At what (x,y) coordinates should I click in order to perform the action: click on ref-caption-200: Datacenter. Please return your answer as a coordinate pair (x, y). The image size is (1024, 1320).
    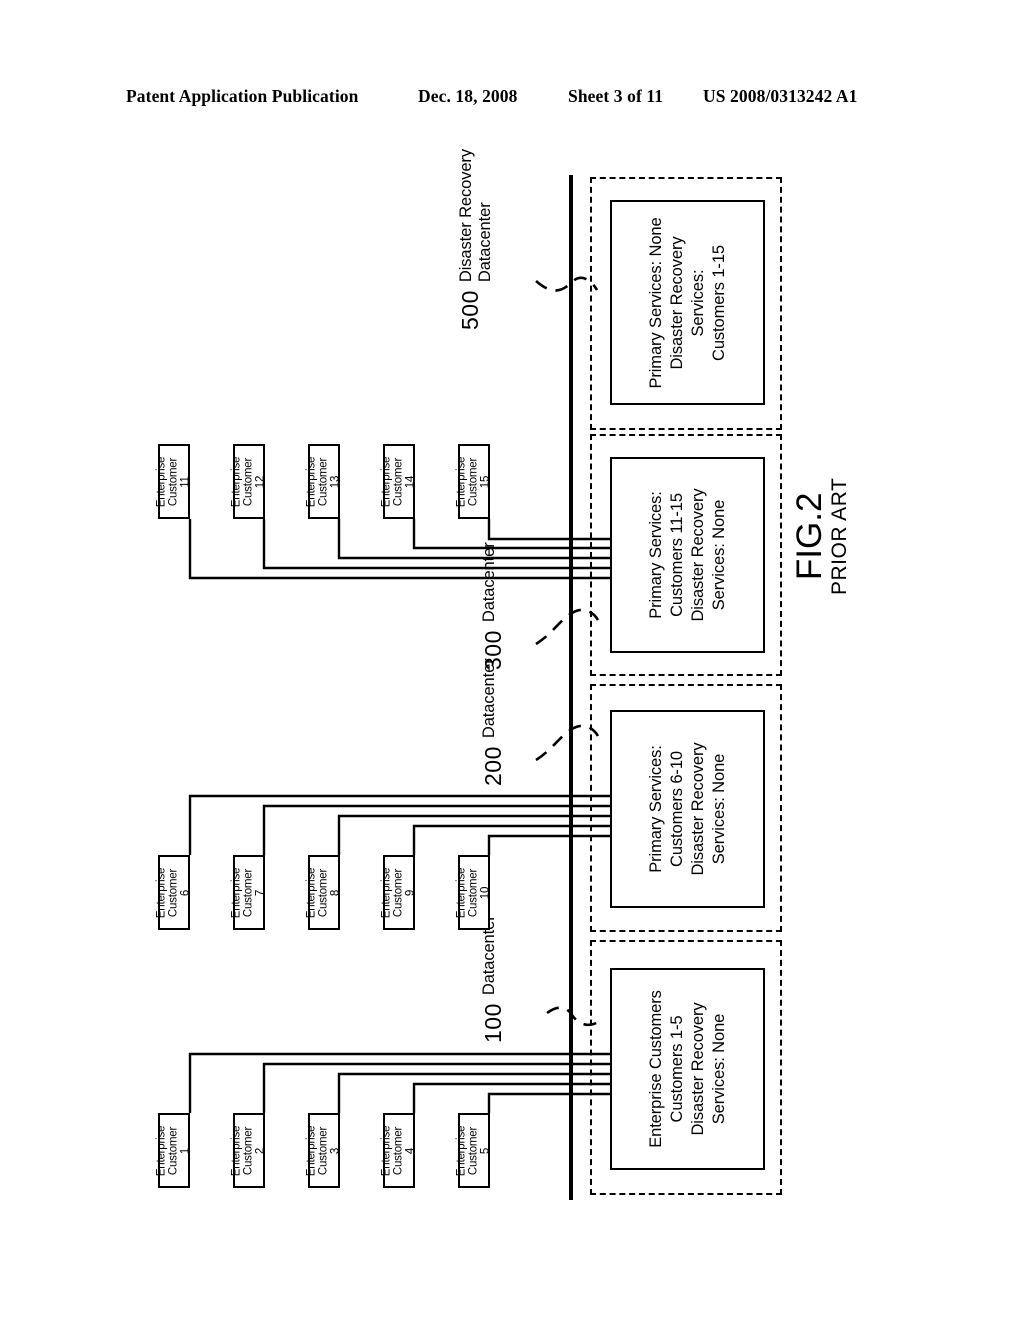
    Looking at the image, I should click on (489, 698).